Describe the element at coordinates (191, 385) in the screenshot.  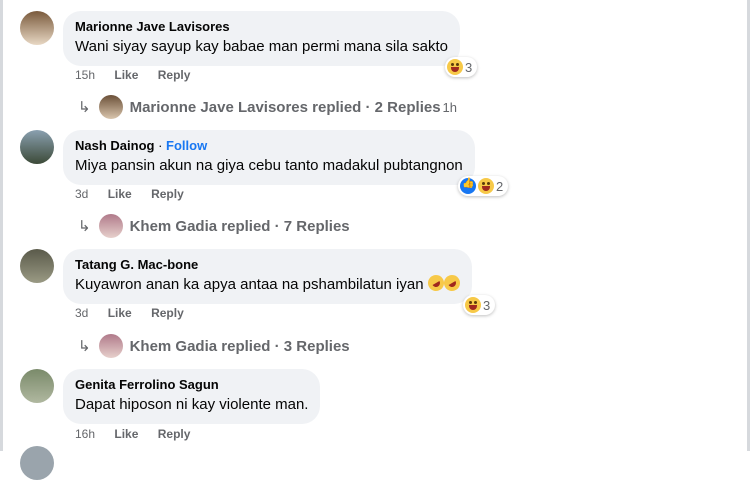
I see `comment-author: Genita Ferrolino Sagun` at that location.